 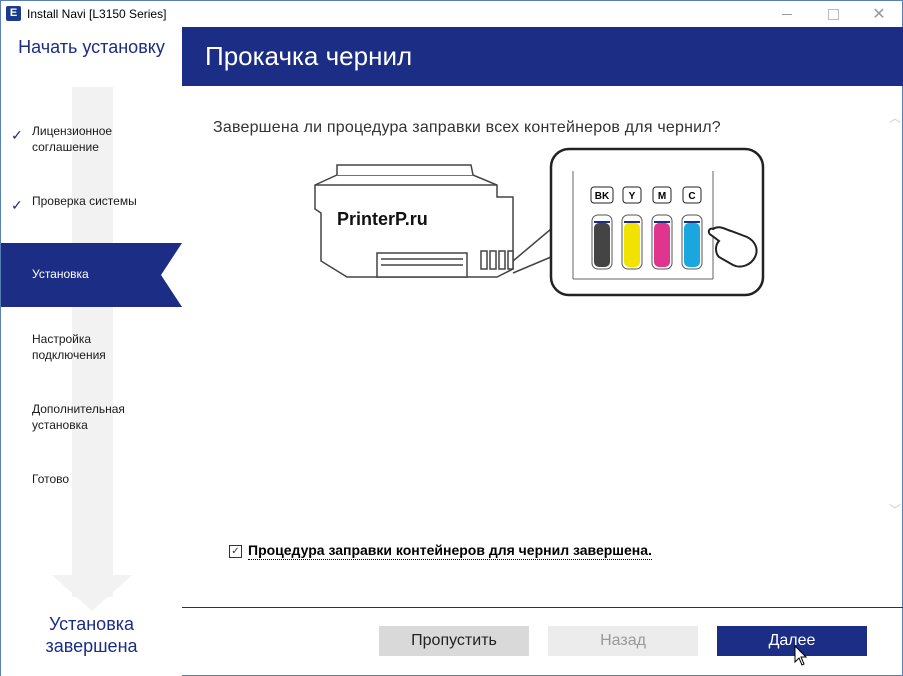 What do you see at coordinates (78, 417) in the screenshot?
I see `step-additional-install: Дополнительная установка` at bounding box center [78, 417].